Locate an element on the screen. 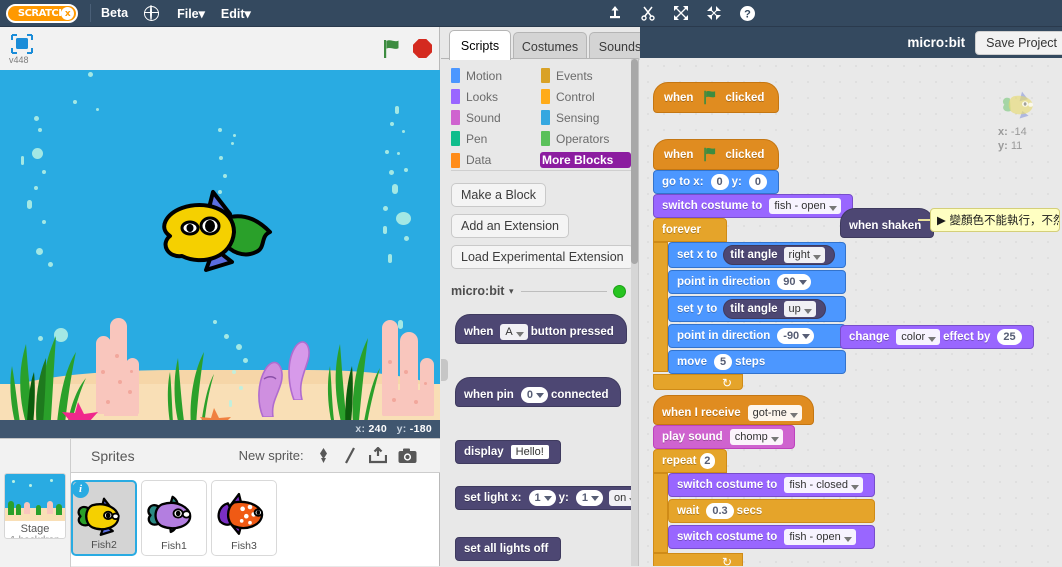  sprite-card-fish2: i Fish2 is located at coordinates (104, 518).